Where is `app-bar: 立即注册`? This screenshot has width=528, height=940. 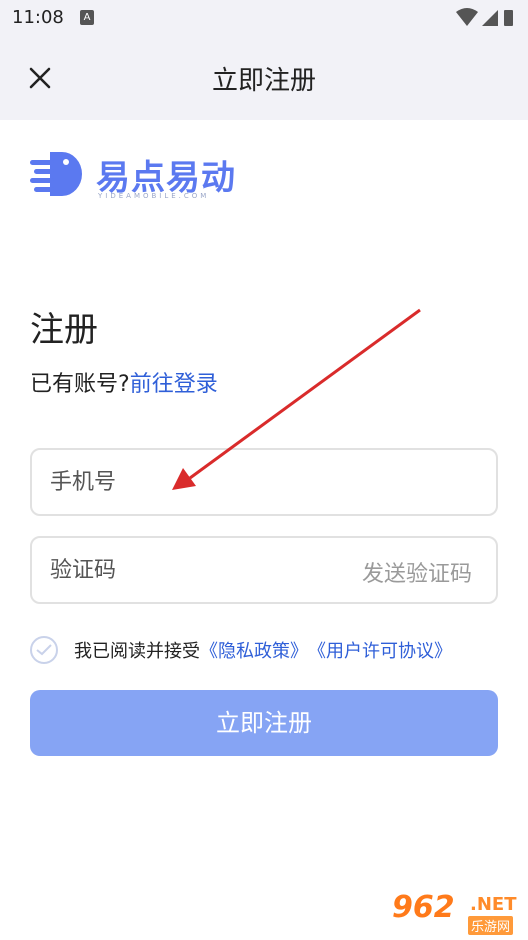
app-bar: 立即注册 is located at coordinates (264, 78).